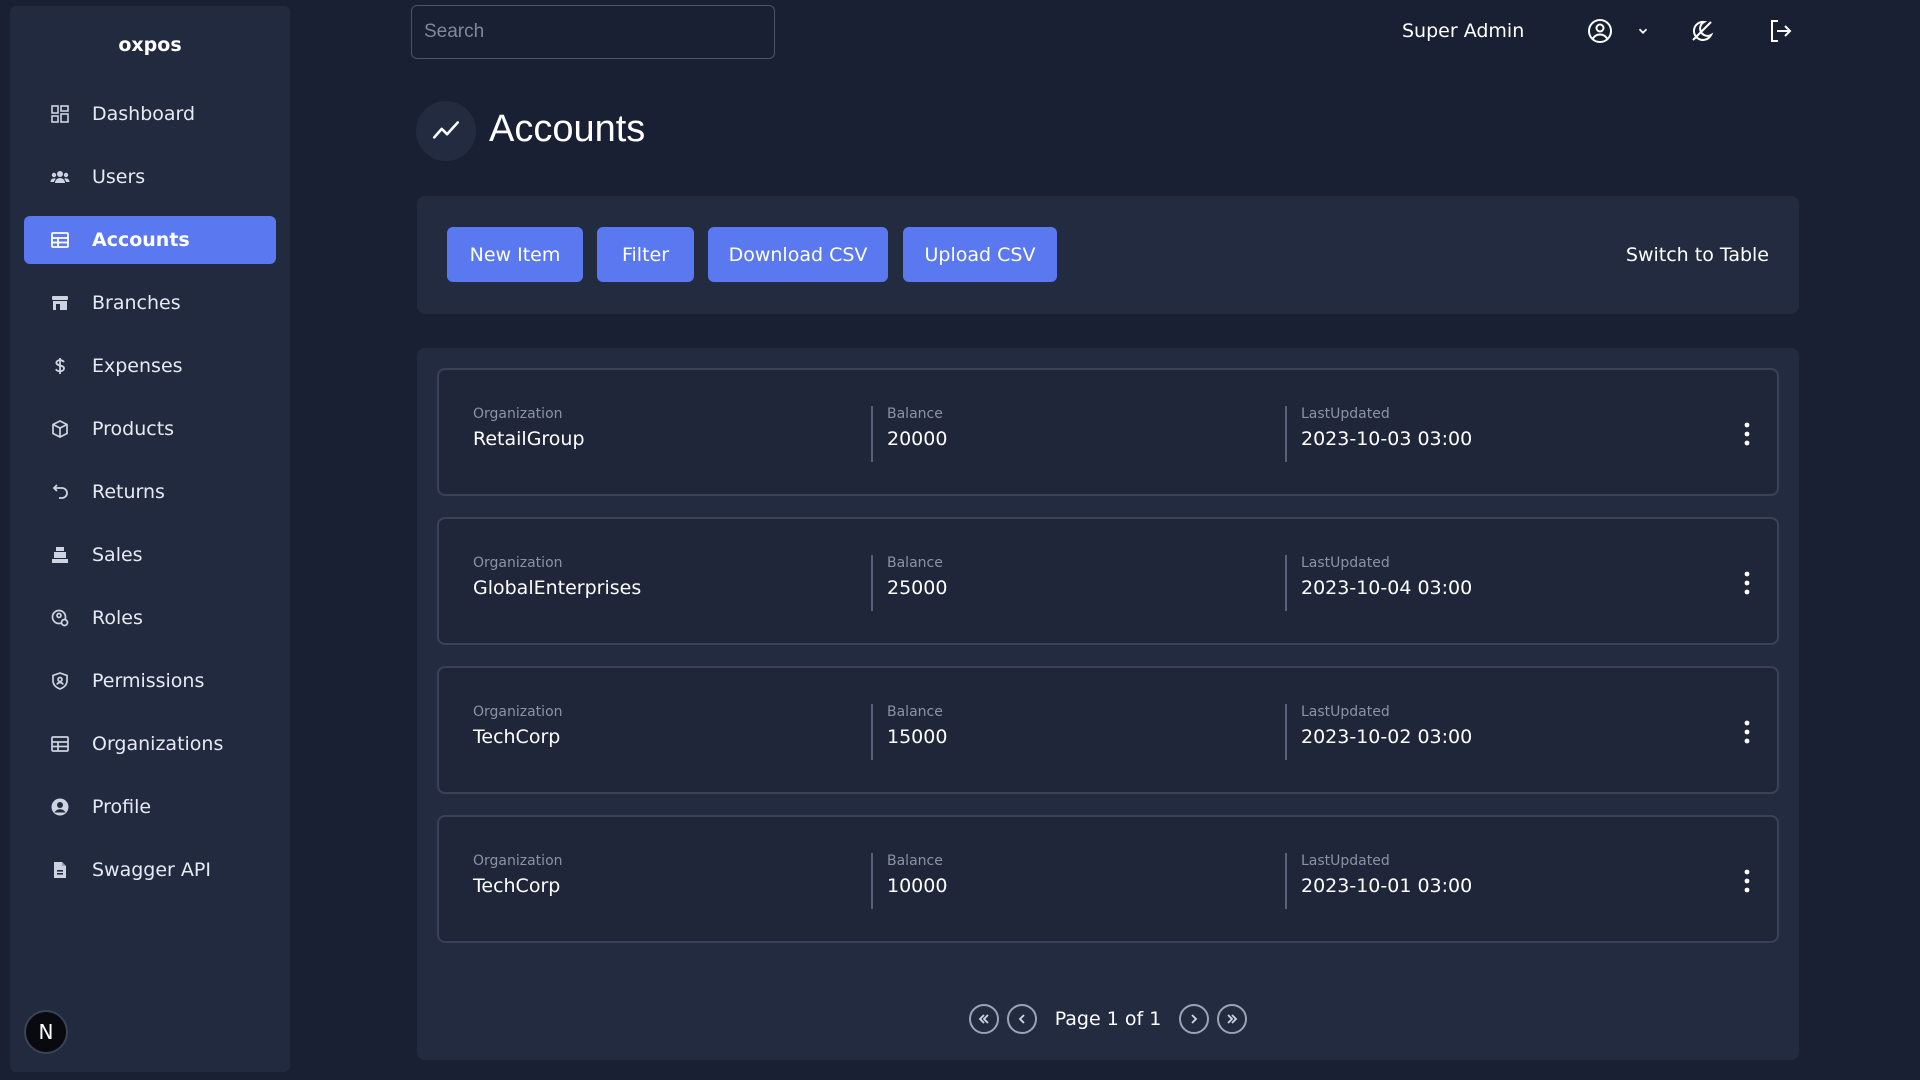 Image resolution: width=1920 pixels, height=1080 pixels. What do you see at coordinates (60, 429) in the screenshot?
I see `box-icon` at bounding box center [60, 429].